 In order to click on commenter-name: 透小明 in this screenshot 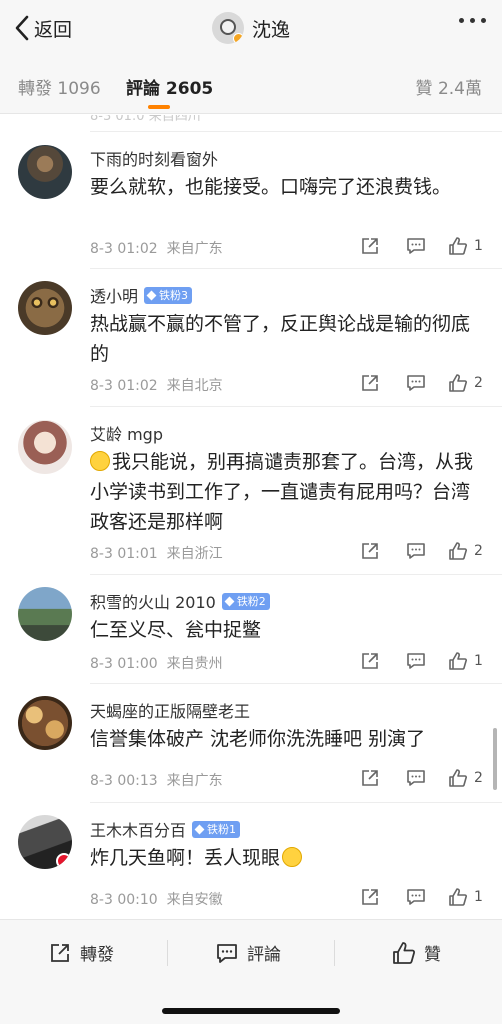, I will do `click(114, 295)`.